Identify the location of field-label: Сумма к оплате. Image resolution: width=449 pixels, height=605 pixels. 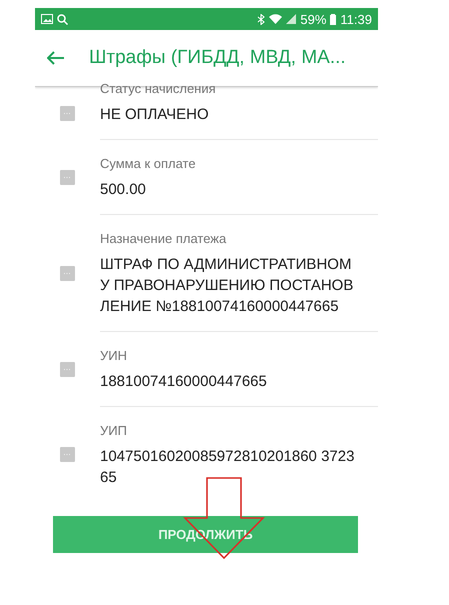
(148, 163).